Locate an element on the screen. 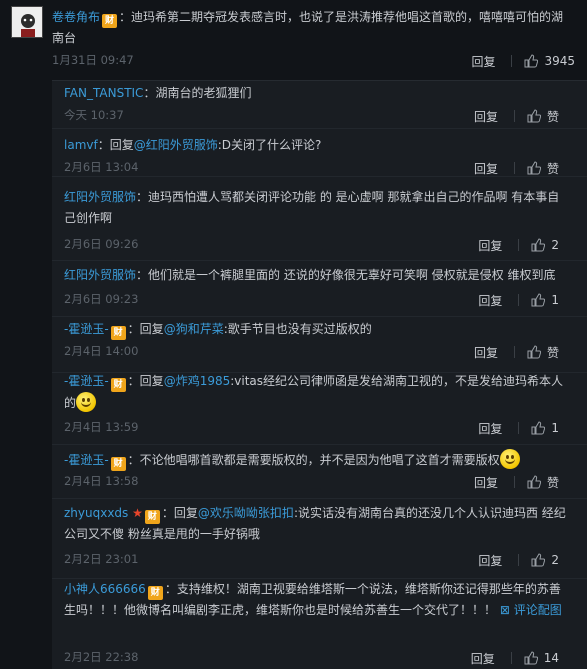  reply-text: -霍逊玉- 财：回复@狗和芹菜:歌手节目也没有买过版权的 is located at coordinates (316, 329).